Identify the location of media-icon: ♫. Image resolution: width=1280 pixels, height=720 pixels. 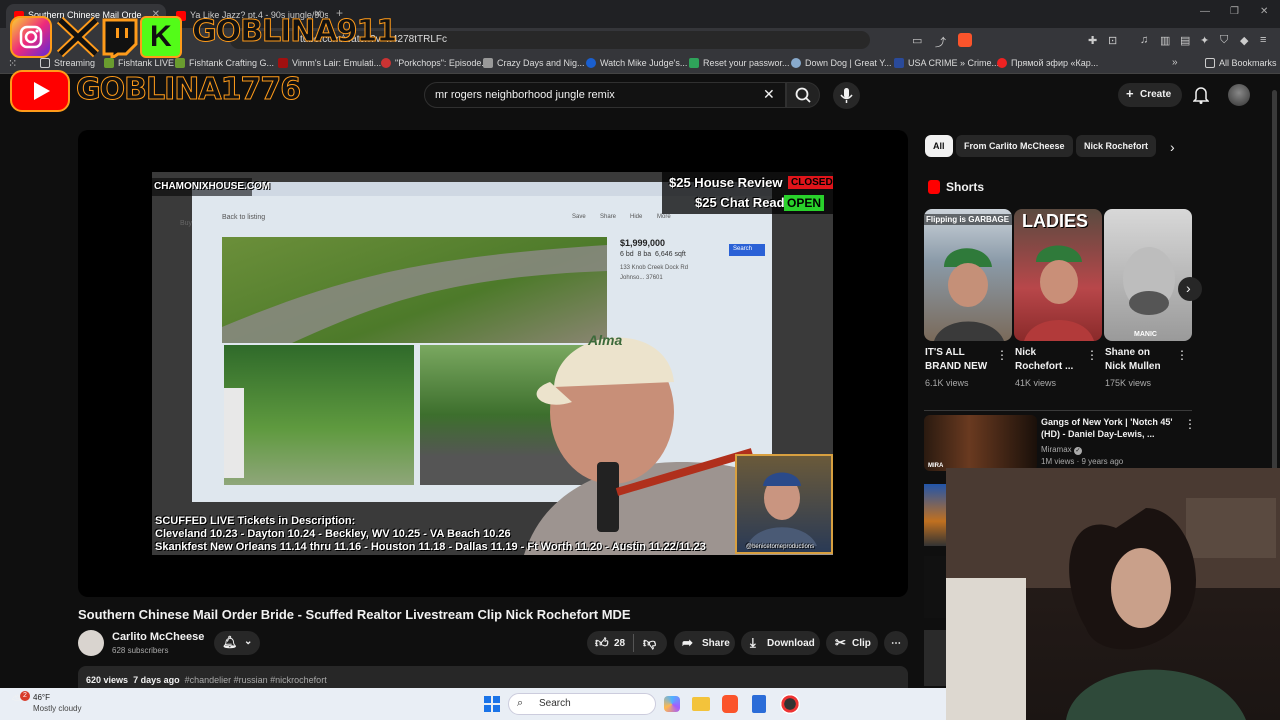
(1144, 40).